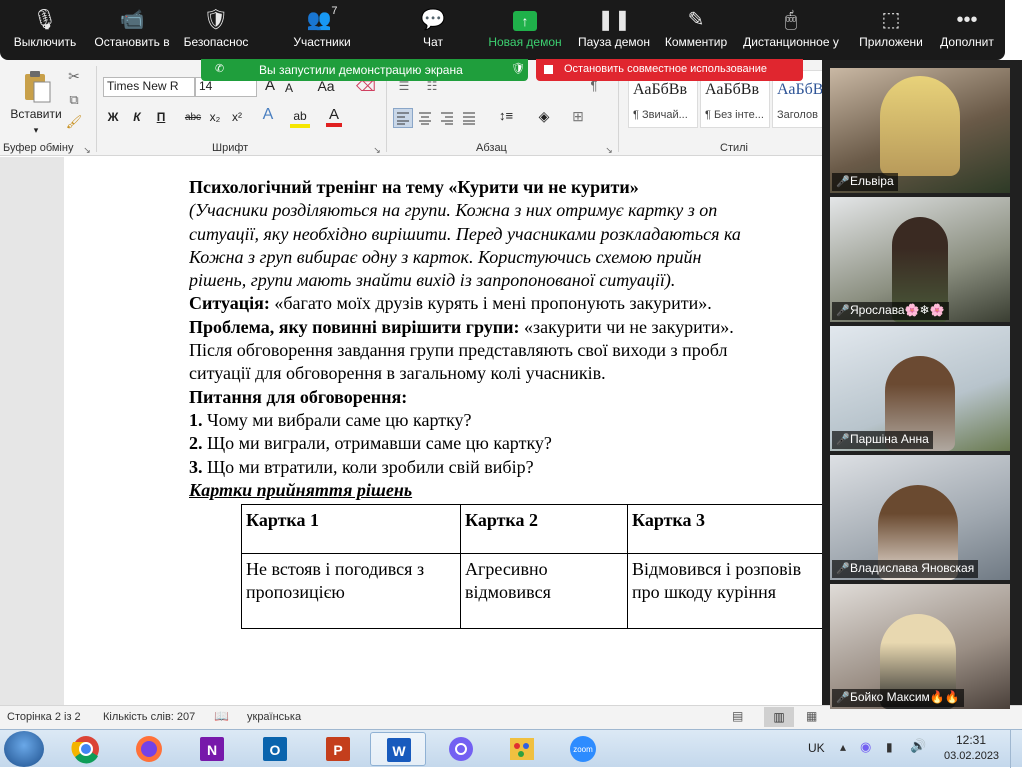 The image size is (1022, 771). Describe the element at coordinates (727, 591) in the screenshot. I see `table-cell: Відмовився і розповів про шкоду куріння` at that location.